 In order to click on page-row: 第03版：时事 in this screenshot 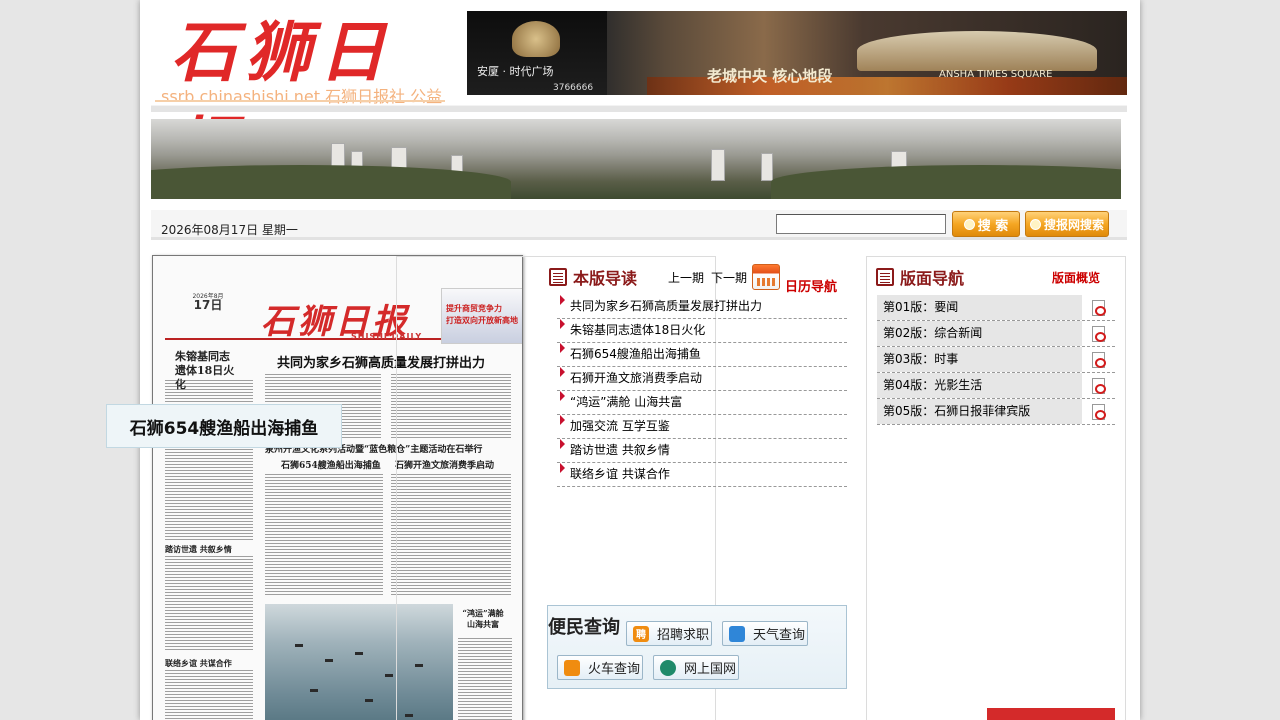, I will do `click(996, 360)`.